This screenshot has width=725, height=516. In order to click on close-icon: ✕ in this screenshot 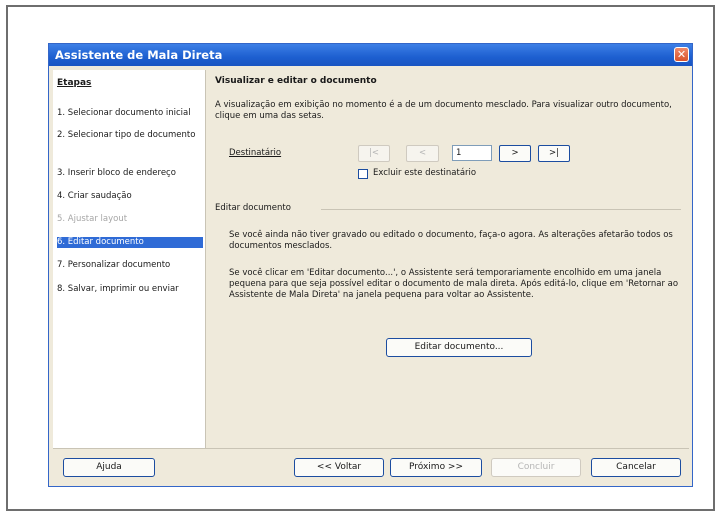, I will do `click(681, 54)`.